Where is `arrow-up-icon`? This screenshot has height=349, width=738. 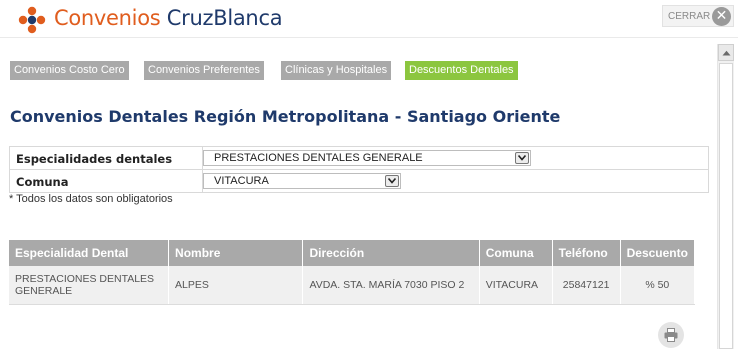
arrow-up-icon is located at coordinates (726, 53).